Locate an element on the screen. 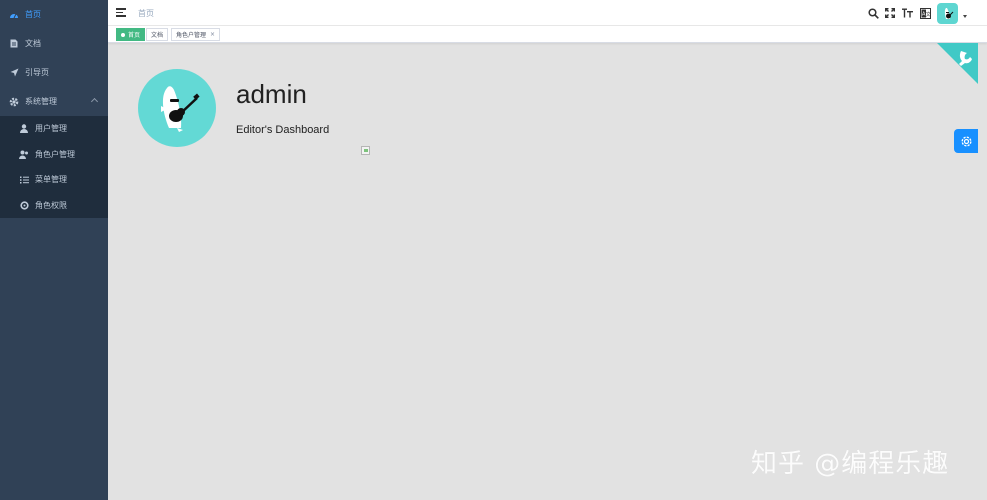 The height and width of the screenshot is (500, 987). sidebar-item-label: 角色户管理 is located at coordinates (55, 154).